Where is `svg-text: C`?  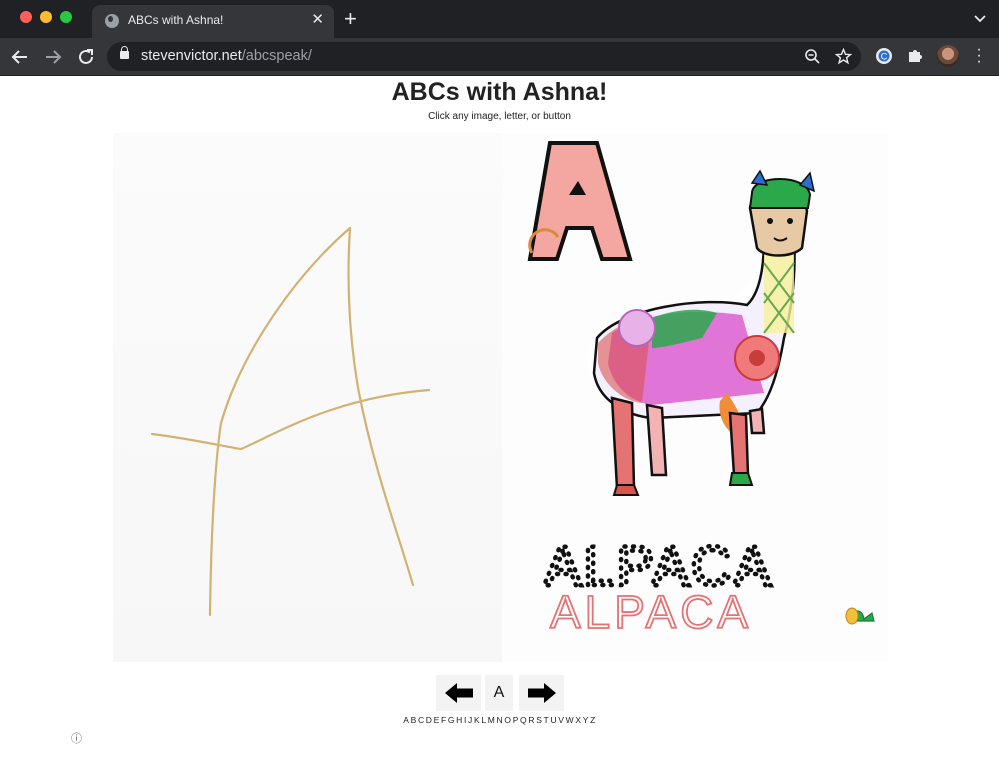 svg-text: C is located at coordinates (884, 57).